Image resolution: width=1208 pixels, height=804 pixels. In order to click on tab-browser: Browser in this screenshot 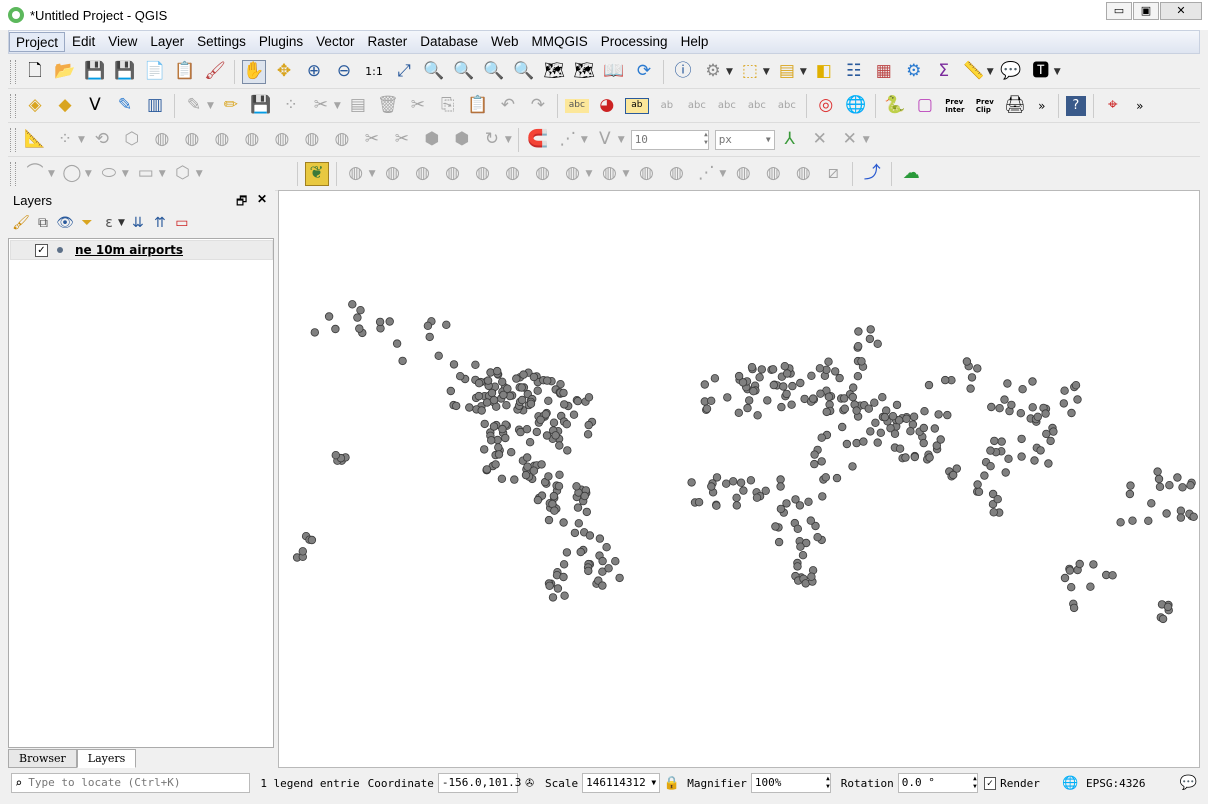, I will do `click(42, 758)`.